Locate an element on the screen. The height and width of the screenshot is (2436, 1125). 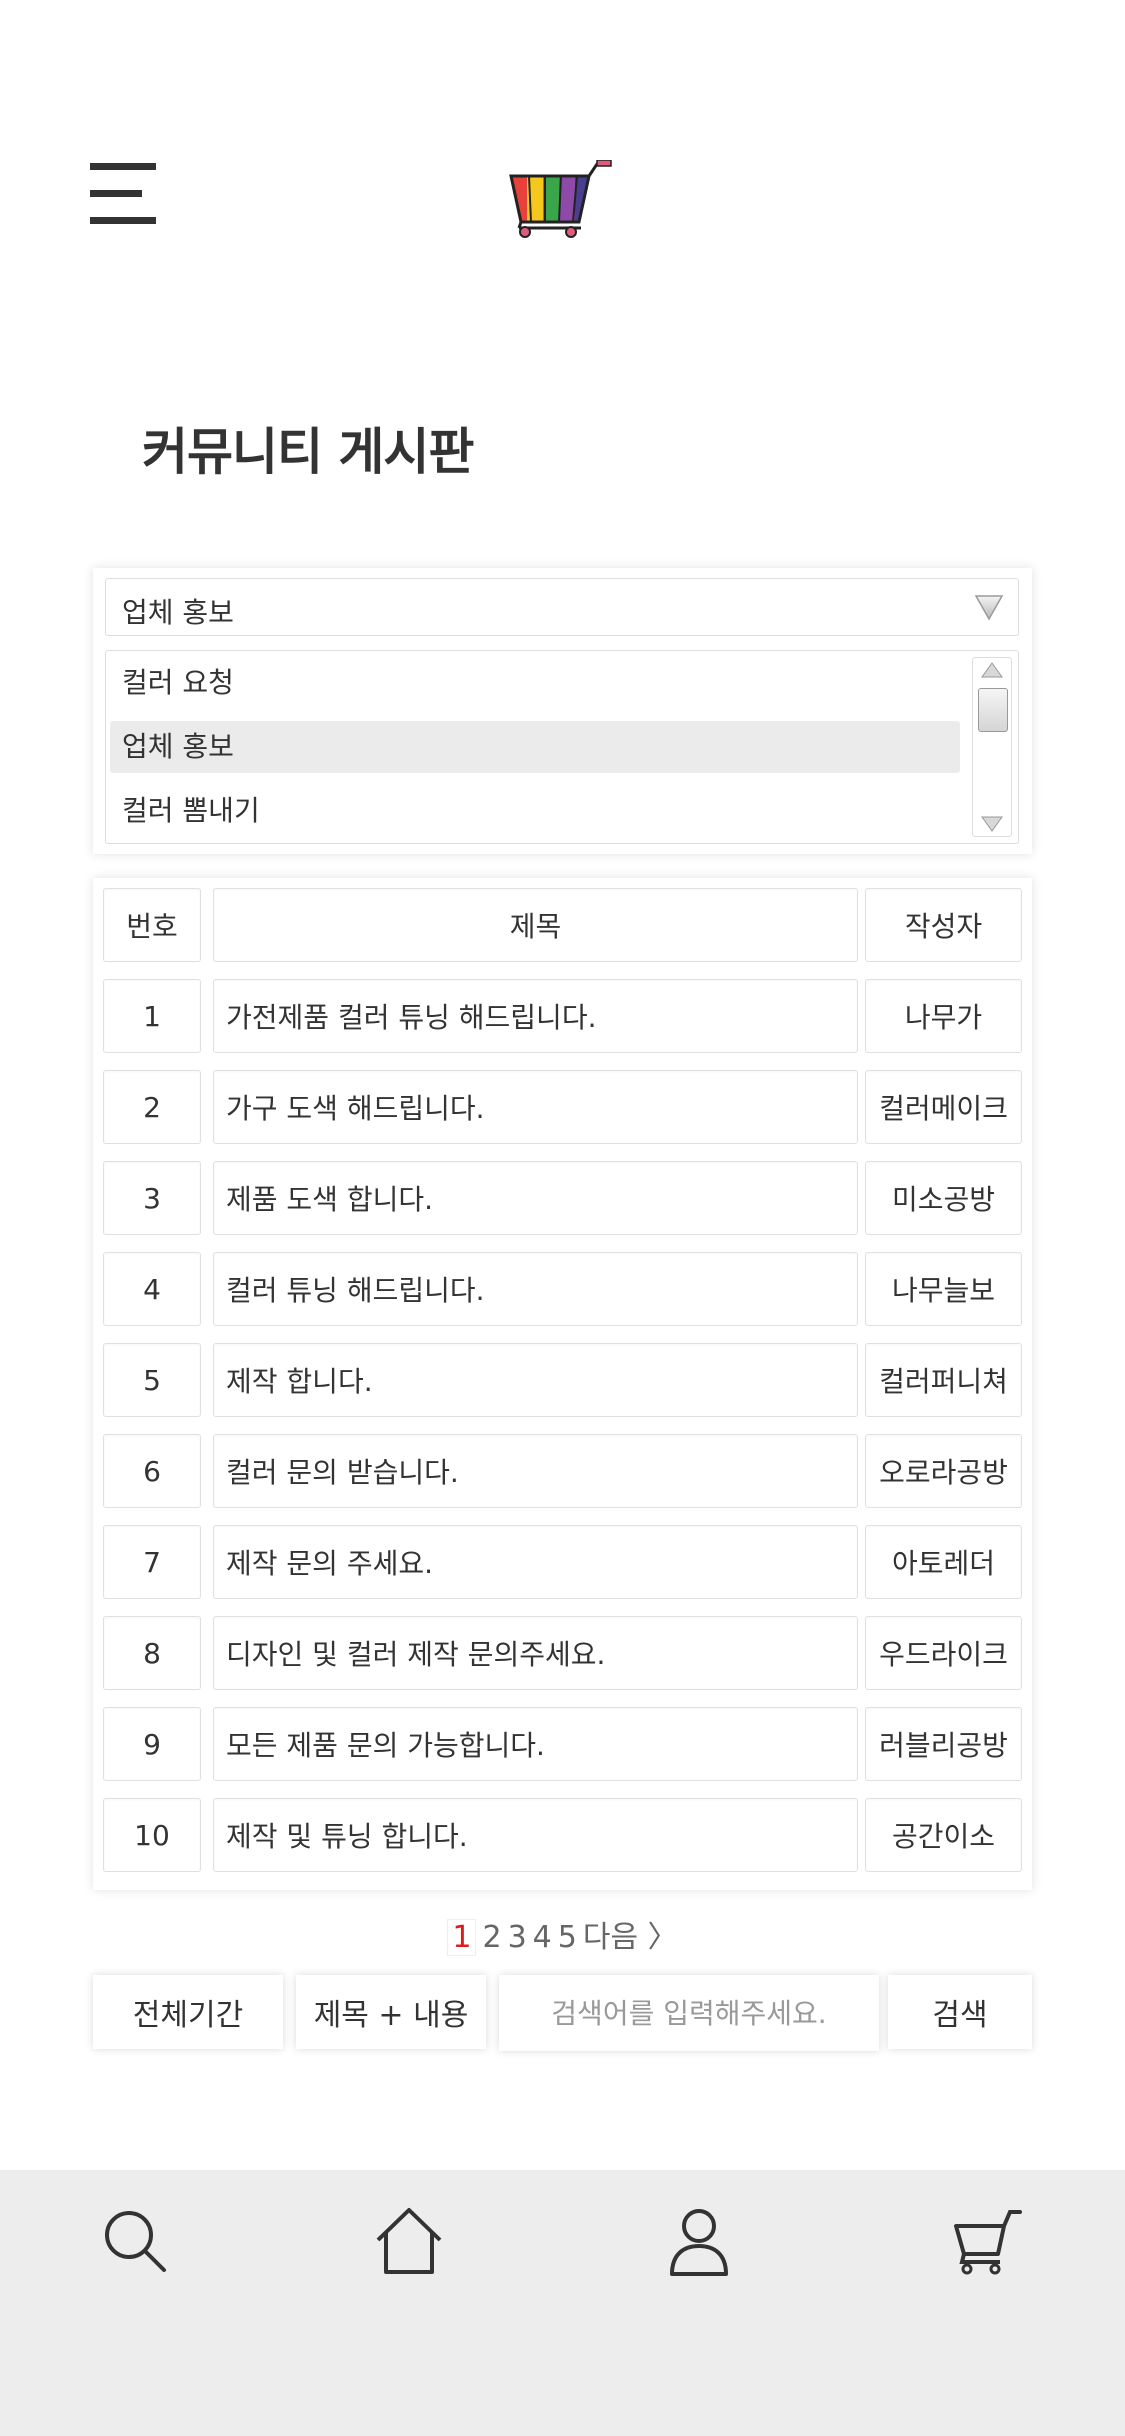
hamburger-menu-icon is located at coordinates (123, 194).